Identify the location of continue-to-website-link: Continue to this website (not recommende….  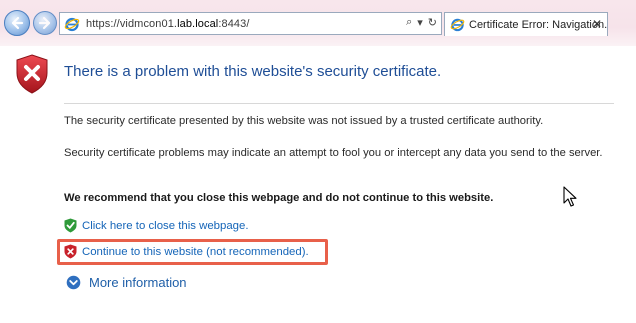
(195, 252).